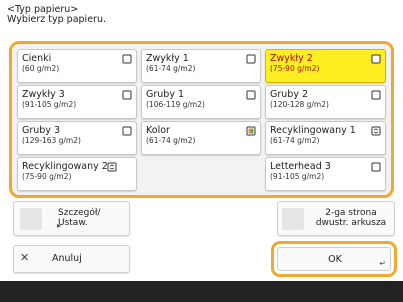 This screenshot has width=403, height=302. Describe the element at coordinates (25, 257) in the screenshot. I see `close-icon: ✕` at that location.